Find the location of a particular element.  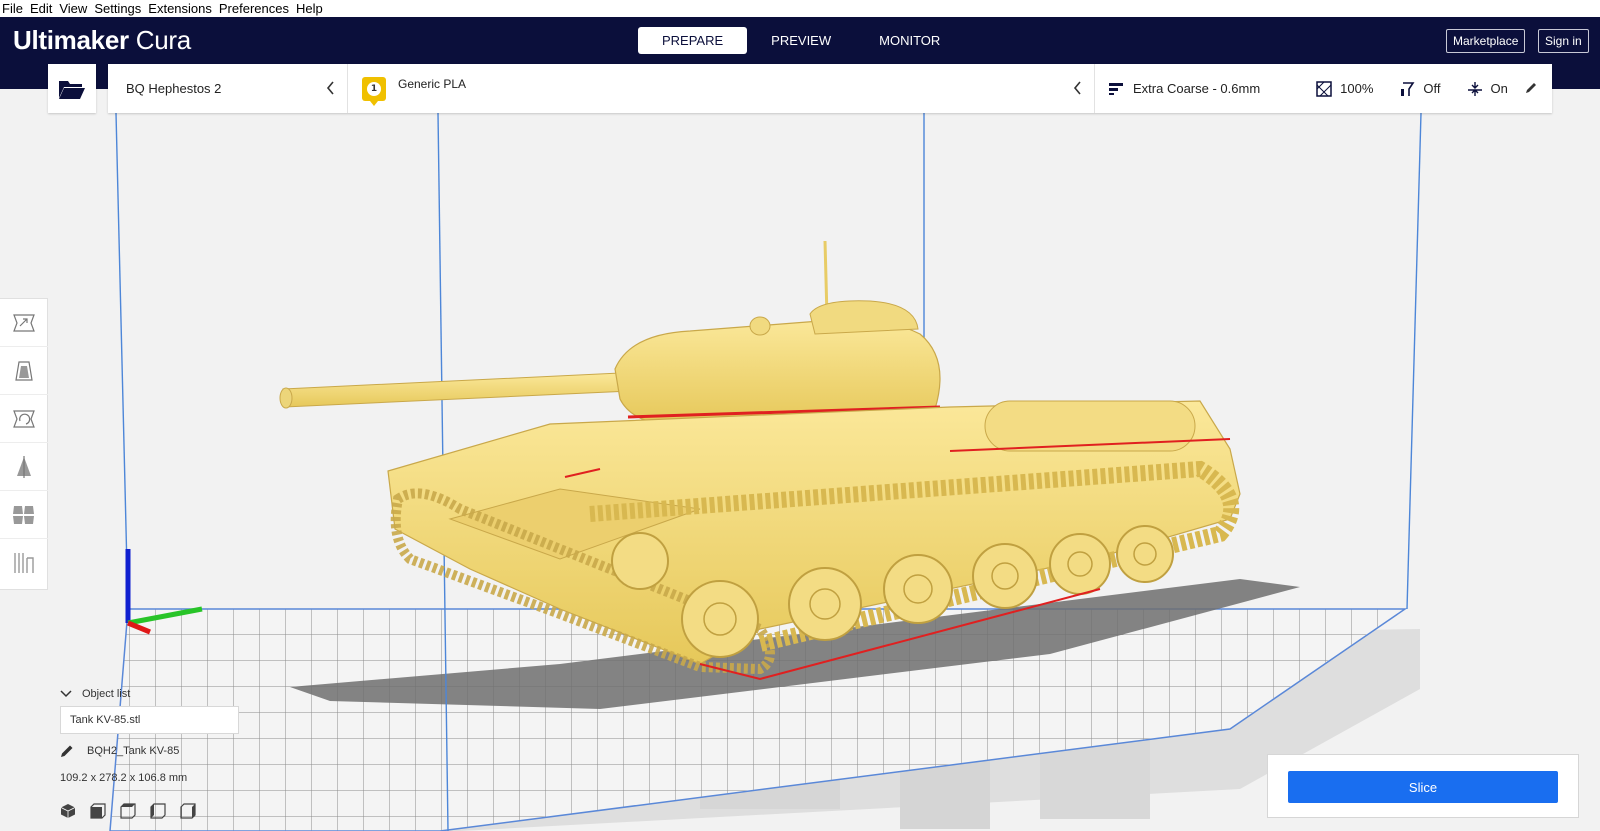

object-file-name: Tank KV-85.stl is located at coordinates (105, 720).